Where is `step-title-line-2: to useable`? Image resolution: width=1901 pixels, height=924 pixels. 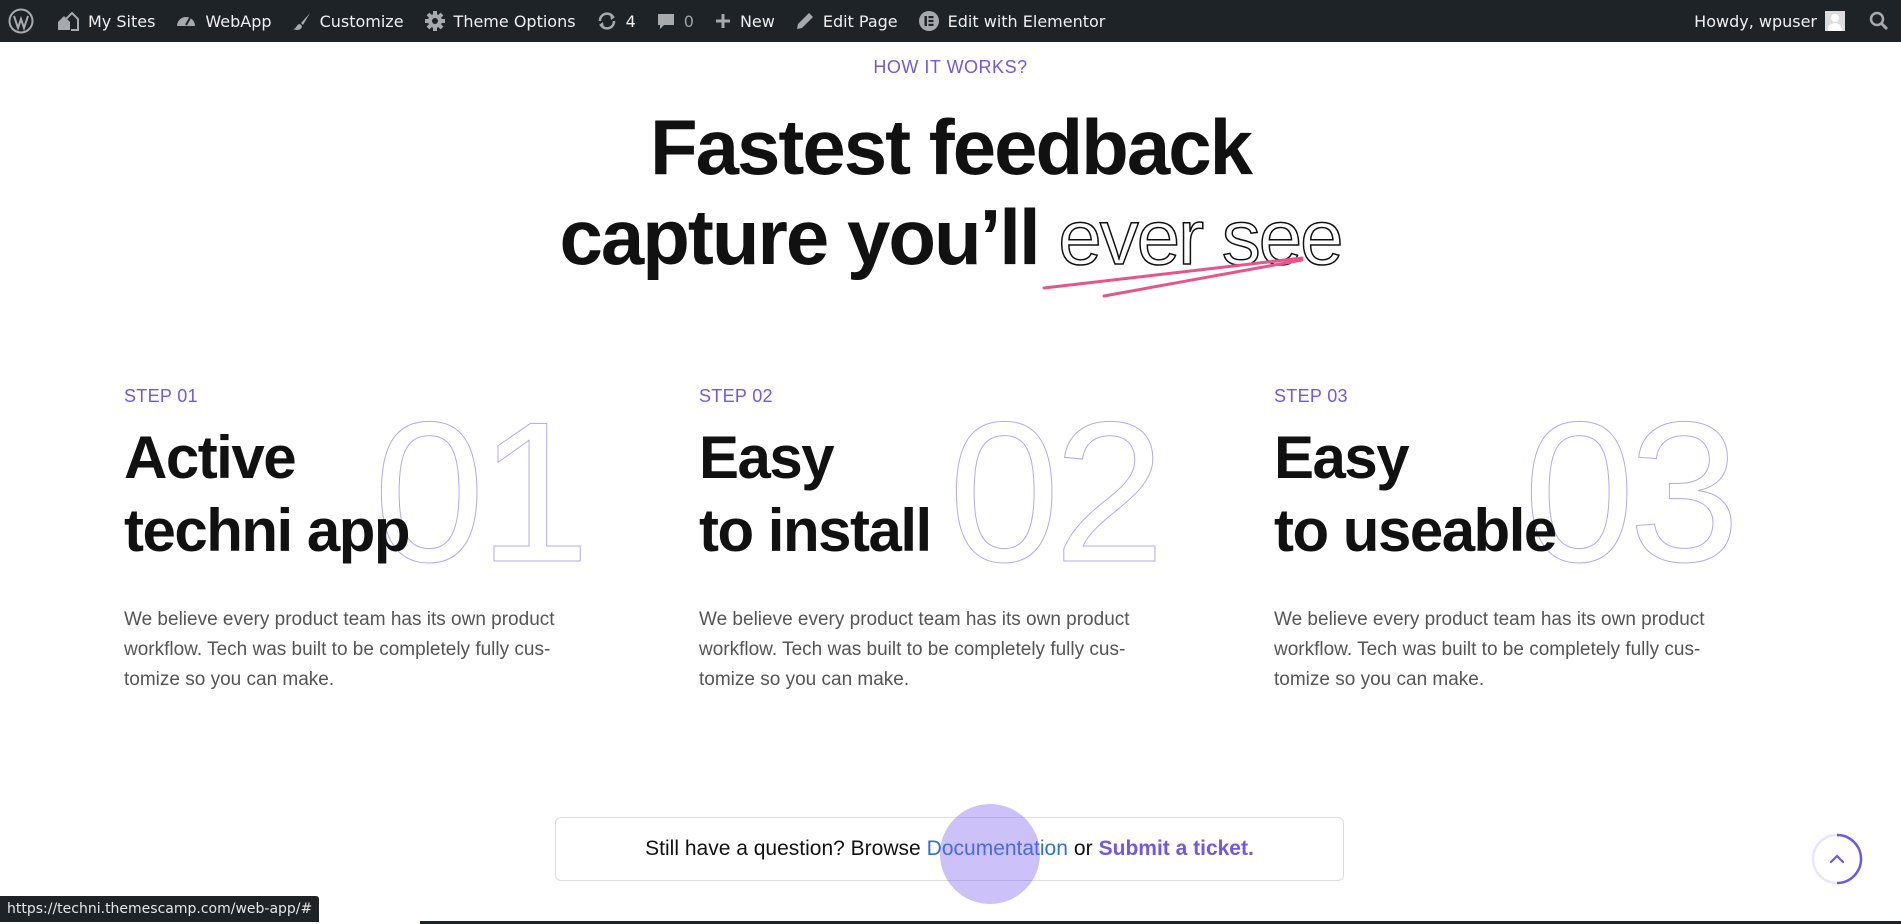
step-title-line-2: to useable is located at coordinates (1415, 530).